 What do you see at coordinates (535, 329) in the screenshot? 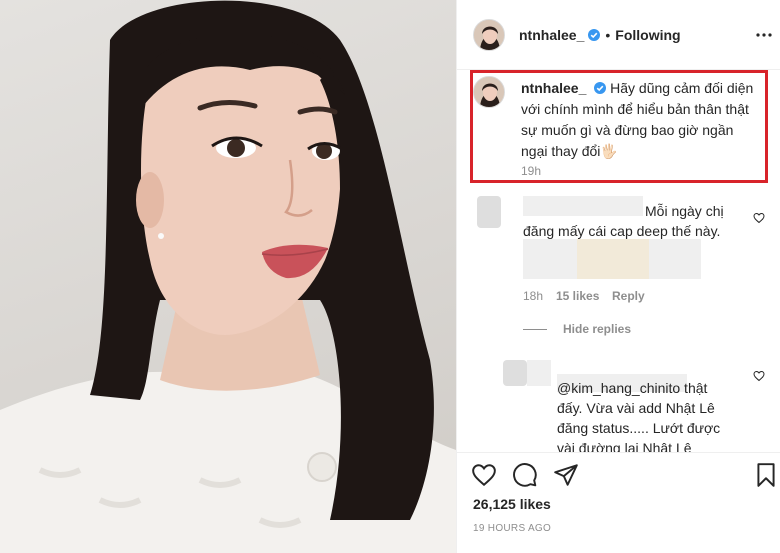
I see `hide-replies-line` at bounding box center [535, 329].